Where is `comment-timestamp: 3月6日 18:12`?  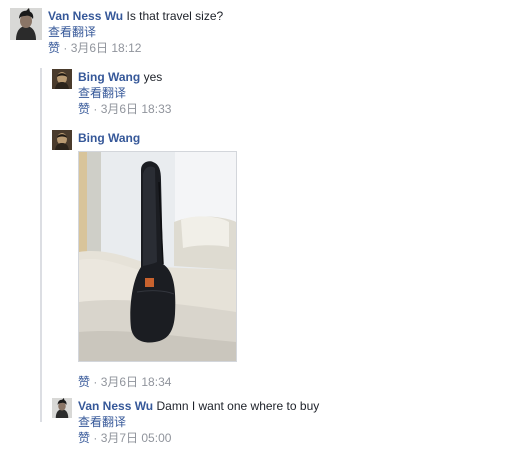 comment-timestamp: 3月6日 18:12 is located at coordinates (106, 48).